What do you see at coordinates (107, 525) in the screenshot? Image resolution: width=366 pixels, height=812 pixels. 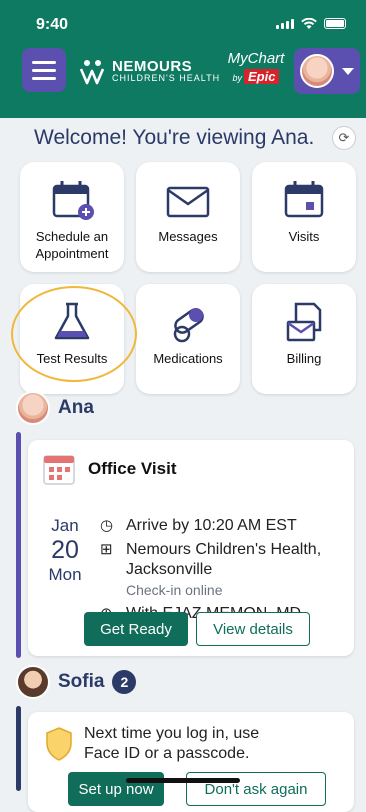 I see `clock-icon: ◷` at bounding box center [107, 525].